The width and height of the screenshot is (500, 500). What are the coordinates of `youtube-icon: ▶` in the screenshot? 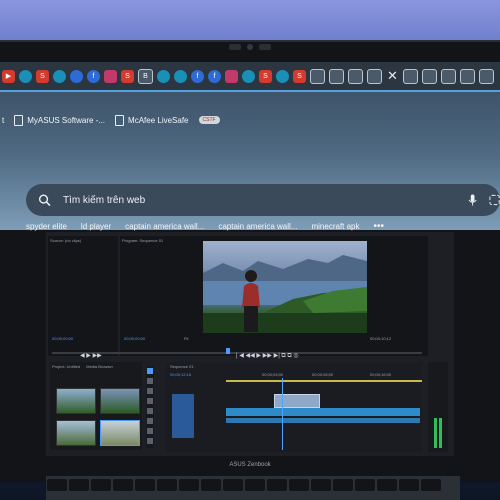 It's located at (8, 76).